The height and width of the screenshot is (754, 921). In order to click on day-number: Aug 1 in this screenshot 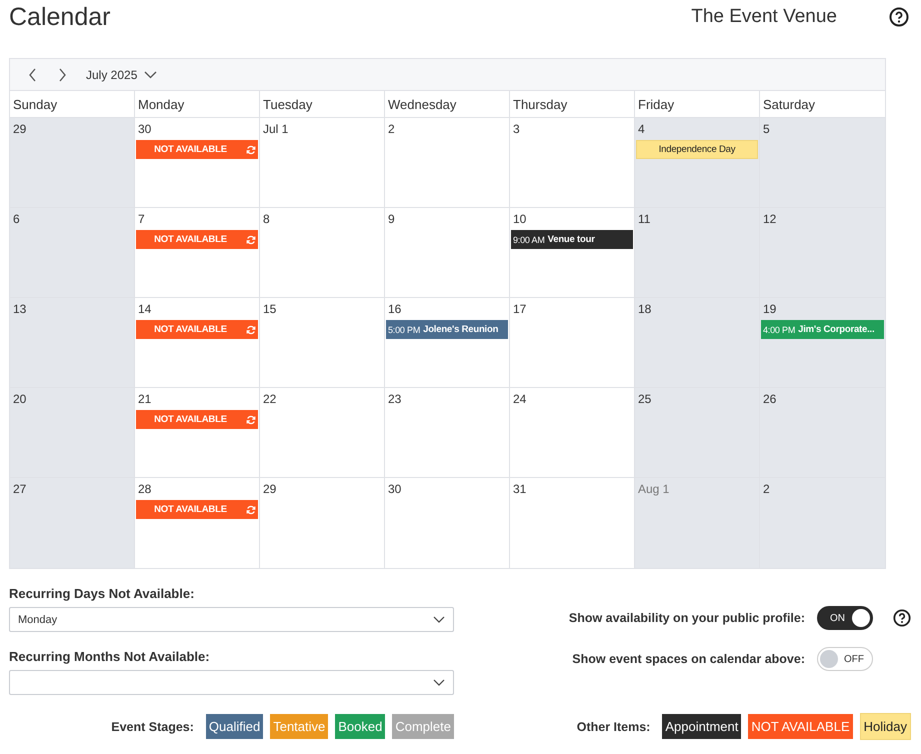, I will do `click(653, 489)`.